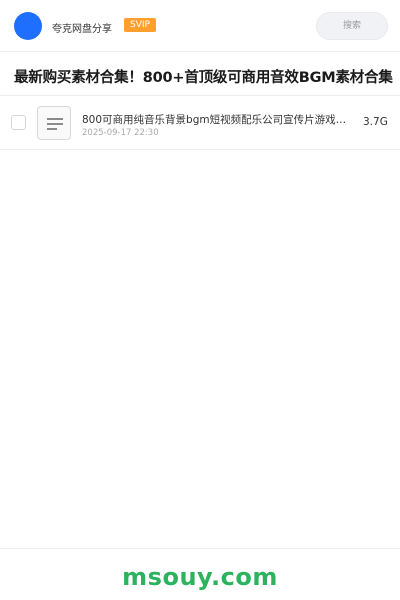  Describe the element at coordinates (200, 577) in the screenshot. I see `watermark-text: msouy.com` at that location.